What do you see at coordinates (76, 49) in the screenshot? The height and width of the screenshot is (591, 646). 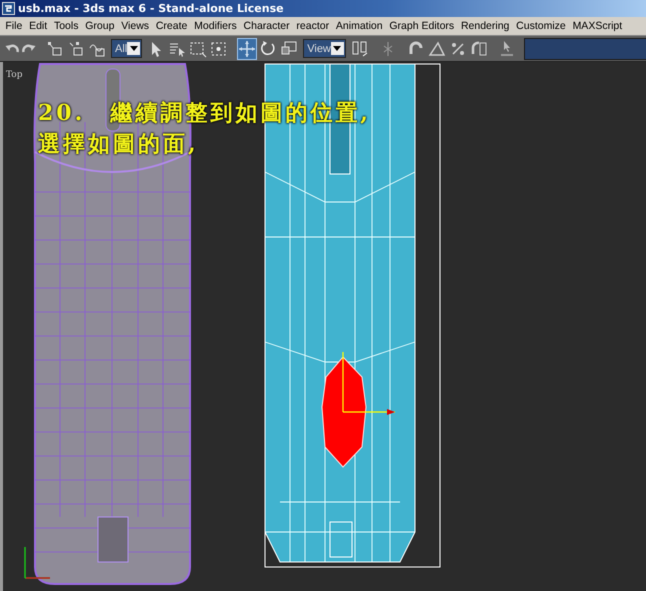 I see `unlink-icon` at bounding box center [76, 49].